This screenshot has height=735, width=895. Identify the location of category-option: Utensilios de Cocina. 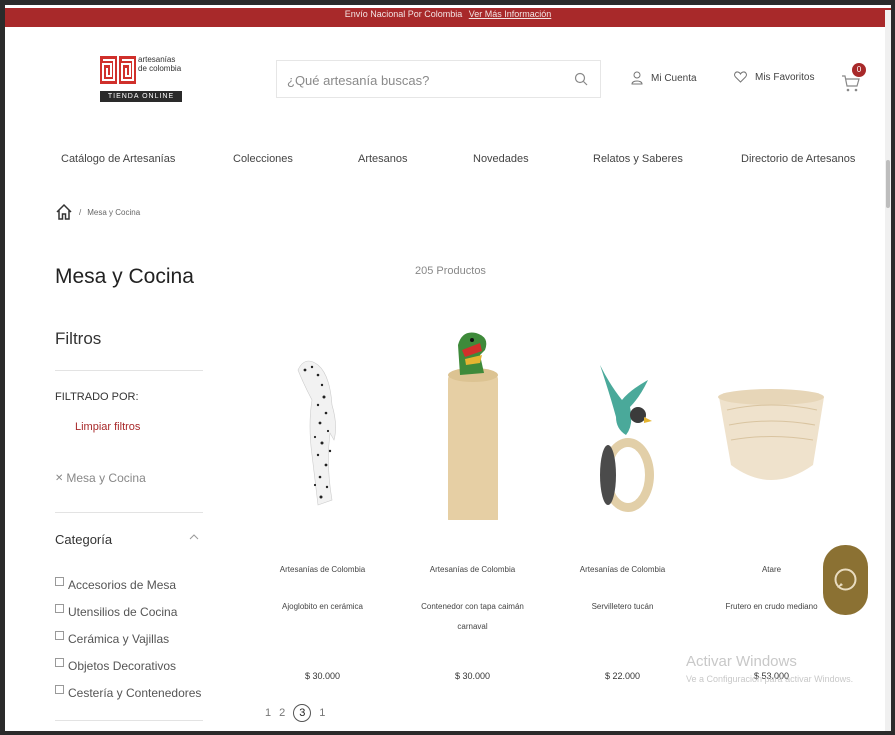
(128, 611).